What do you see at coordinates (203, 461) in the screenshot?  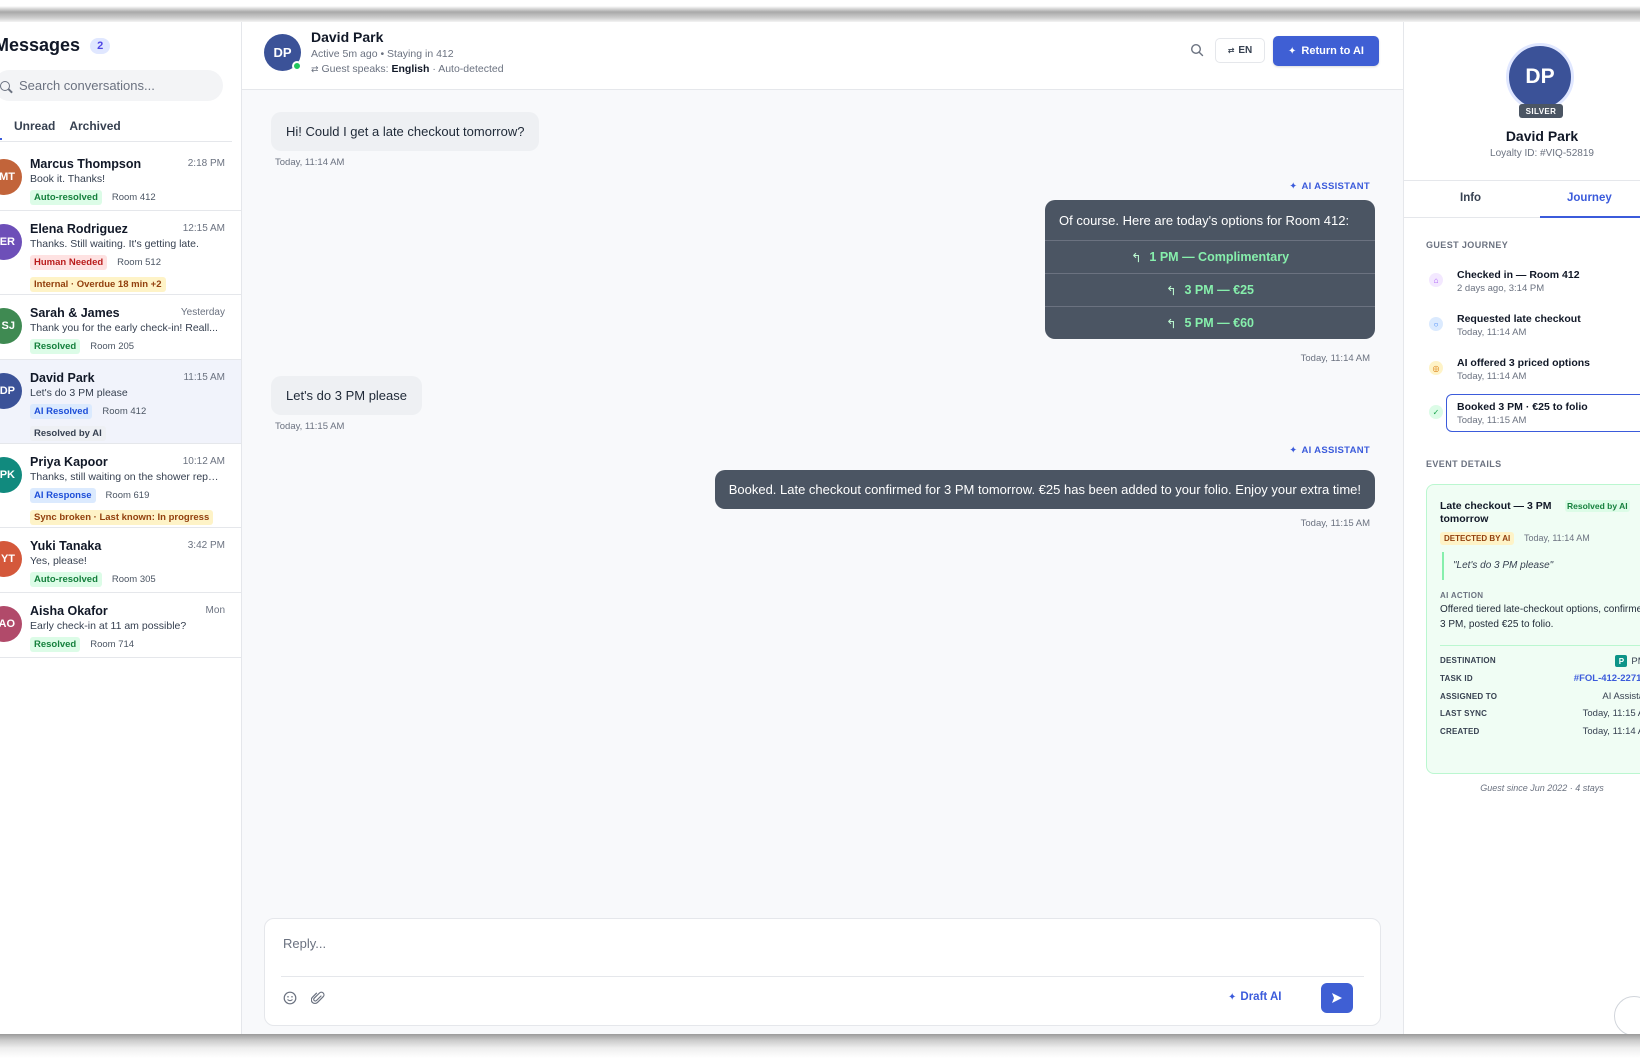 I see `conversation-time: 10:12 AM` at bounding box center [203, 461].